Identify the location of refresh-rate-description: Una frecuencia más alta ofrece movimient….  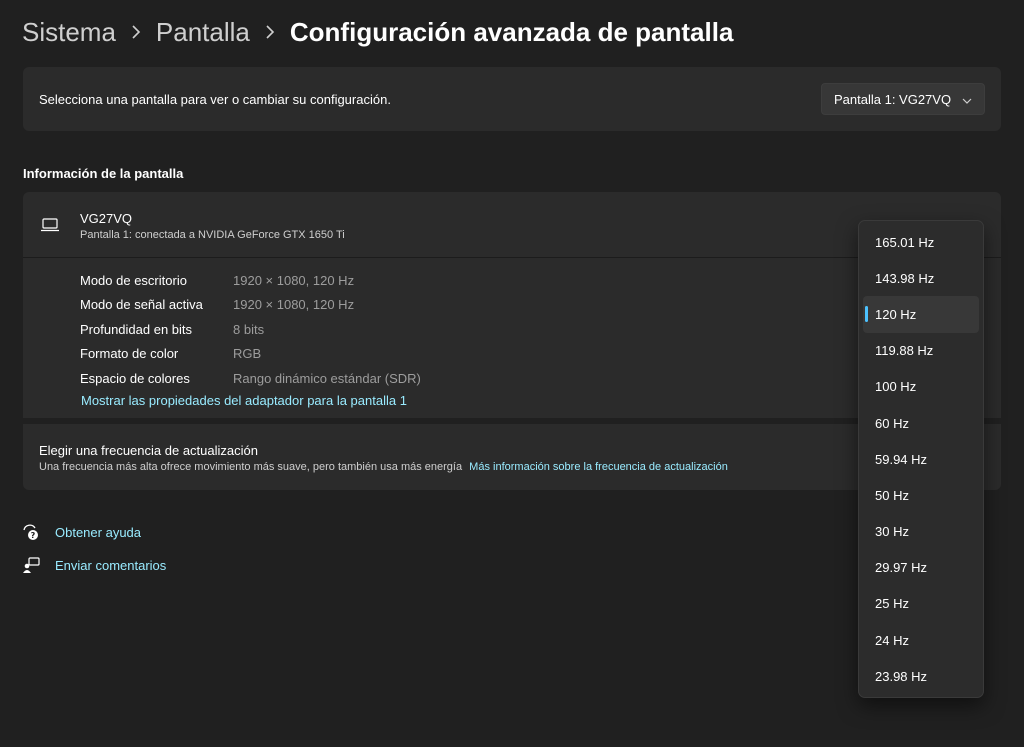
(383, 467).